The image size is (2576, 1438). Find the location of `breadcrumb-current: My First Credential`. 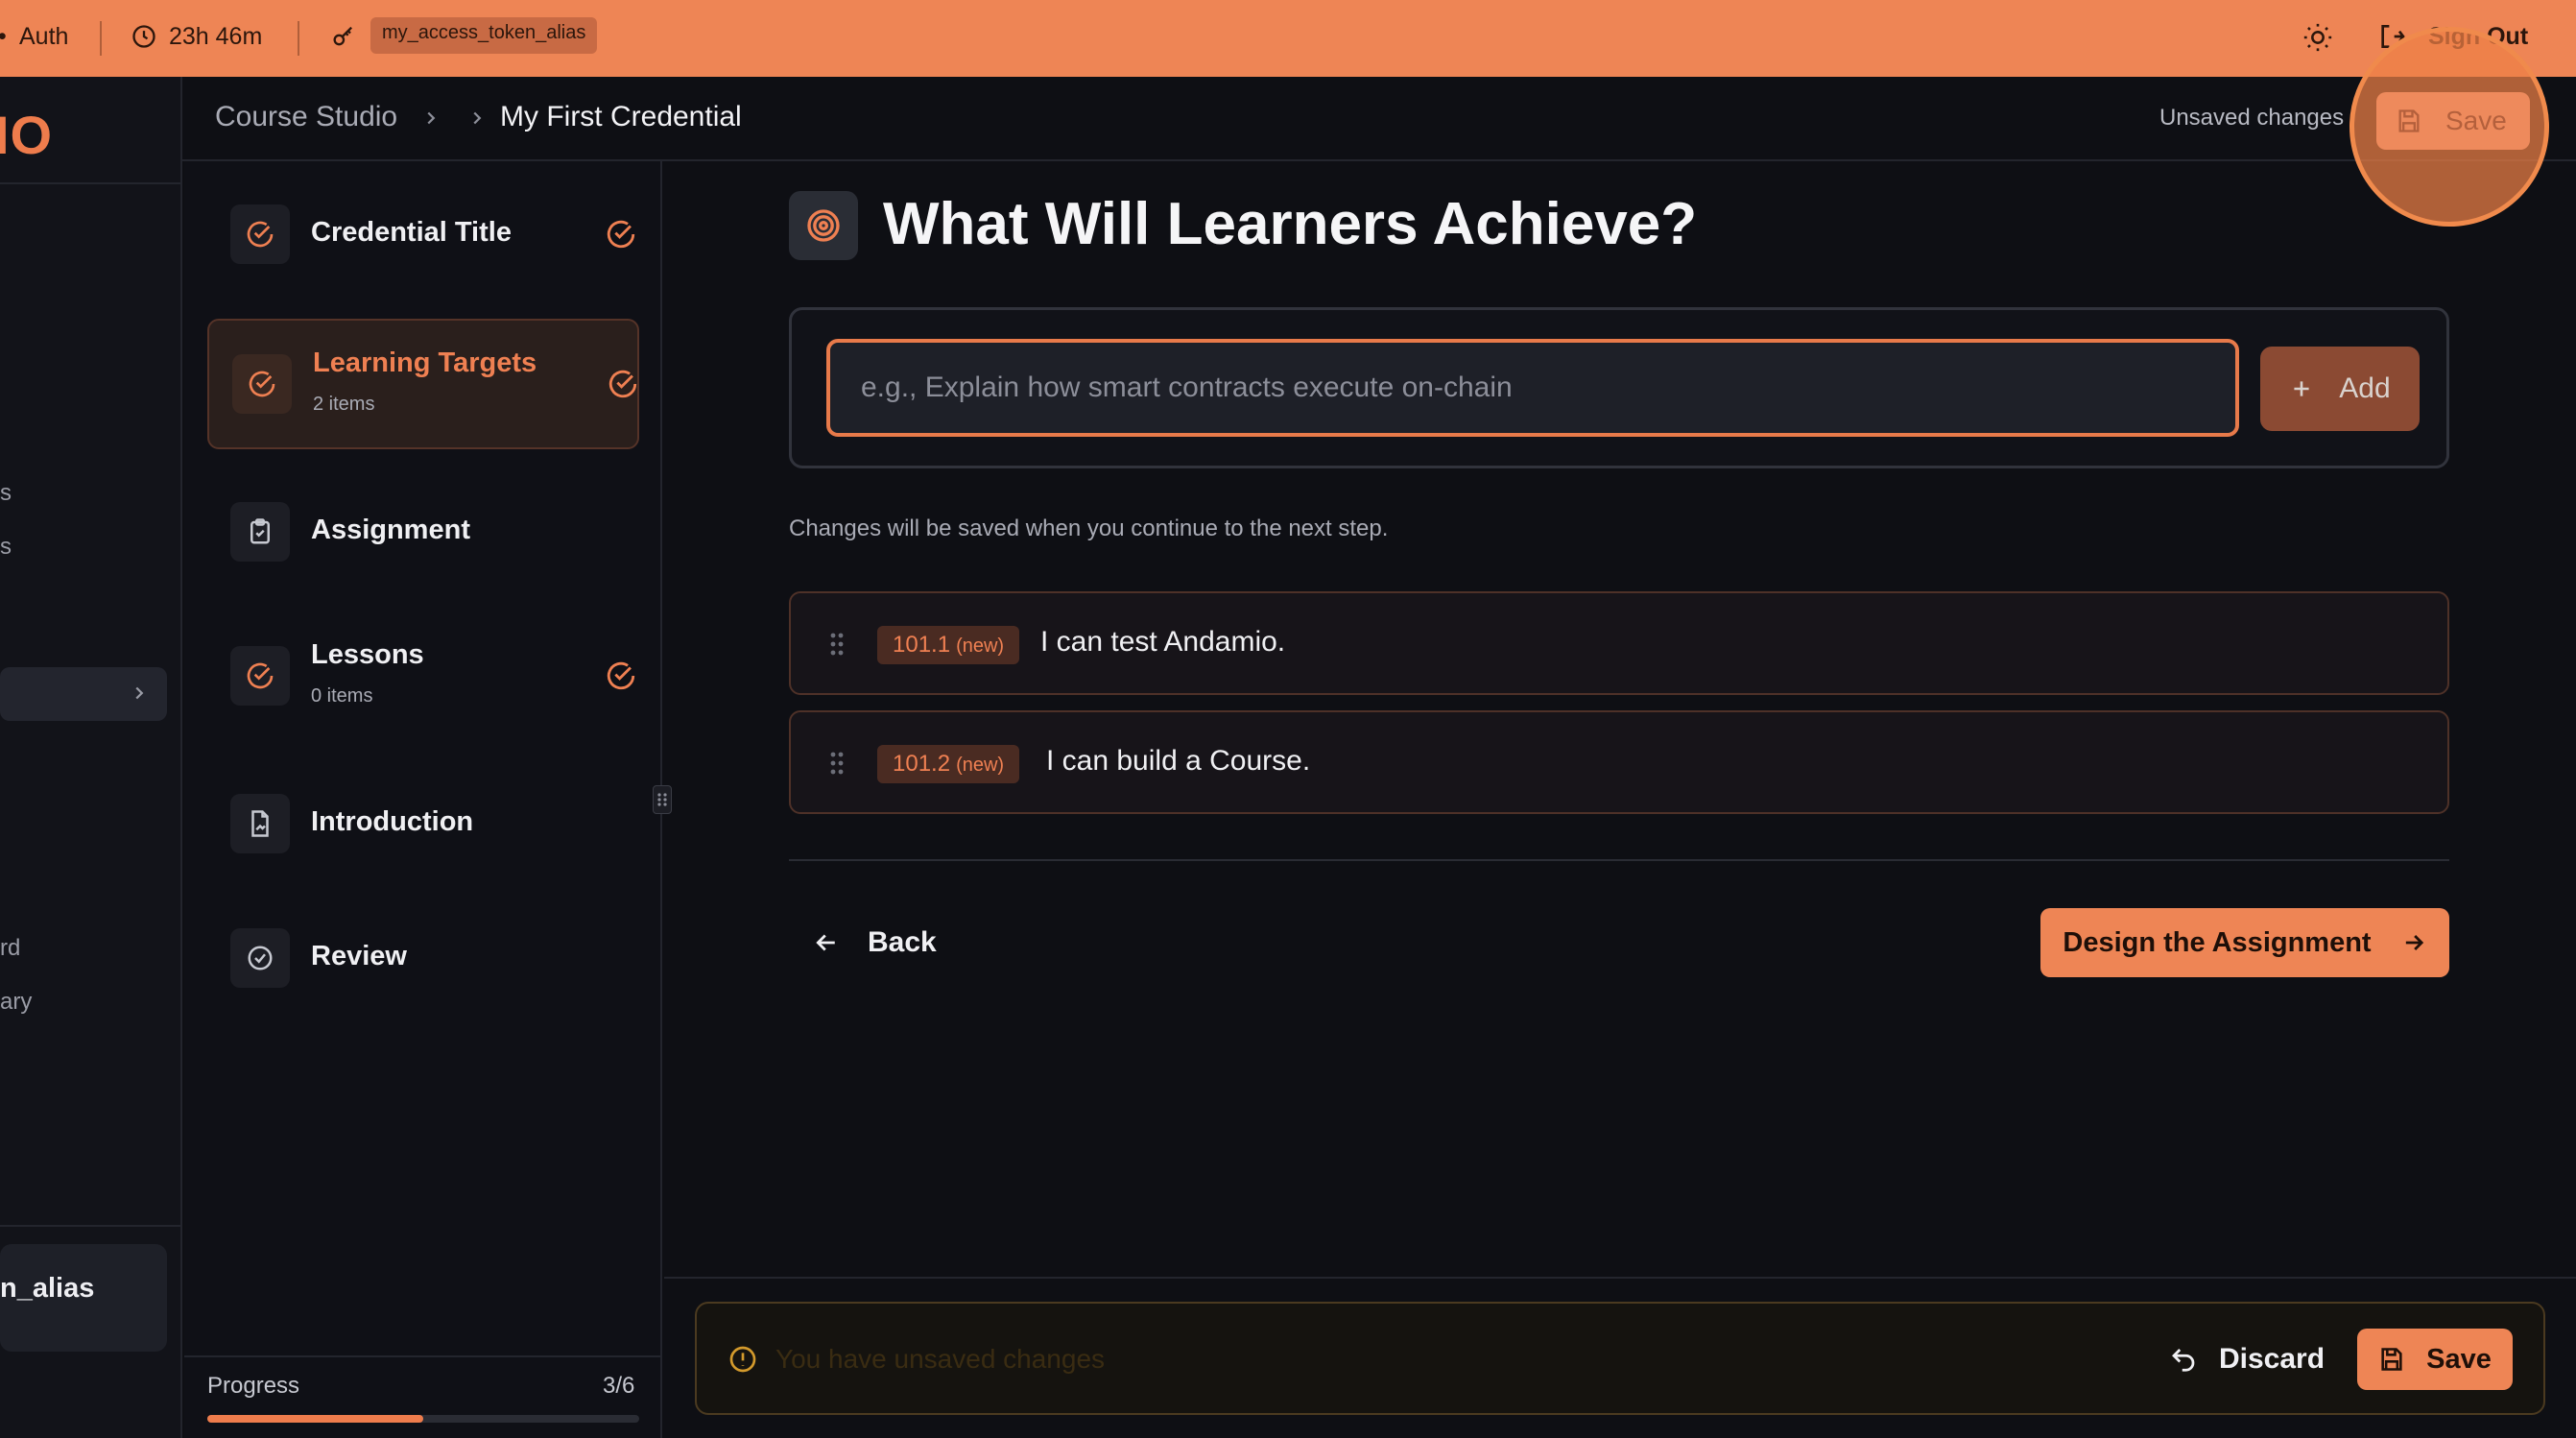

breadcrumb-current: My First Credential is located at coordinates (621, 116).